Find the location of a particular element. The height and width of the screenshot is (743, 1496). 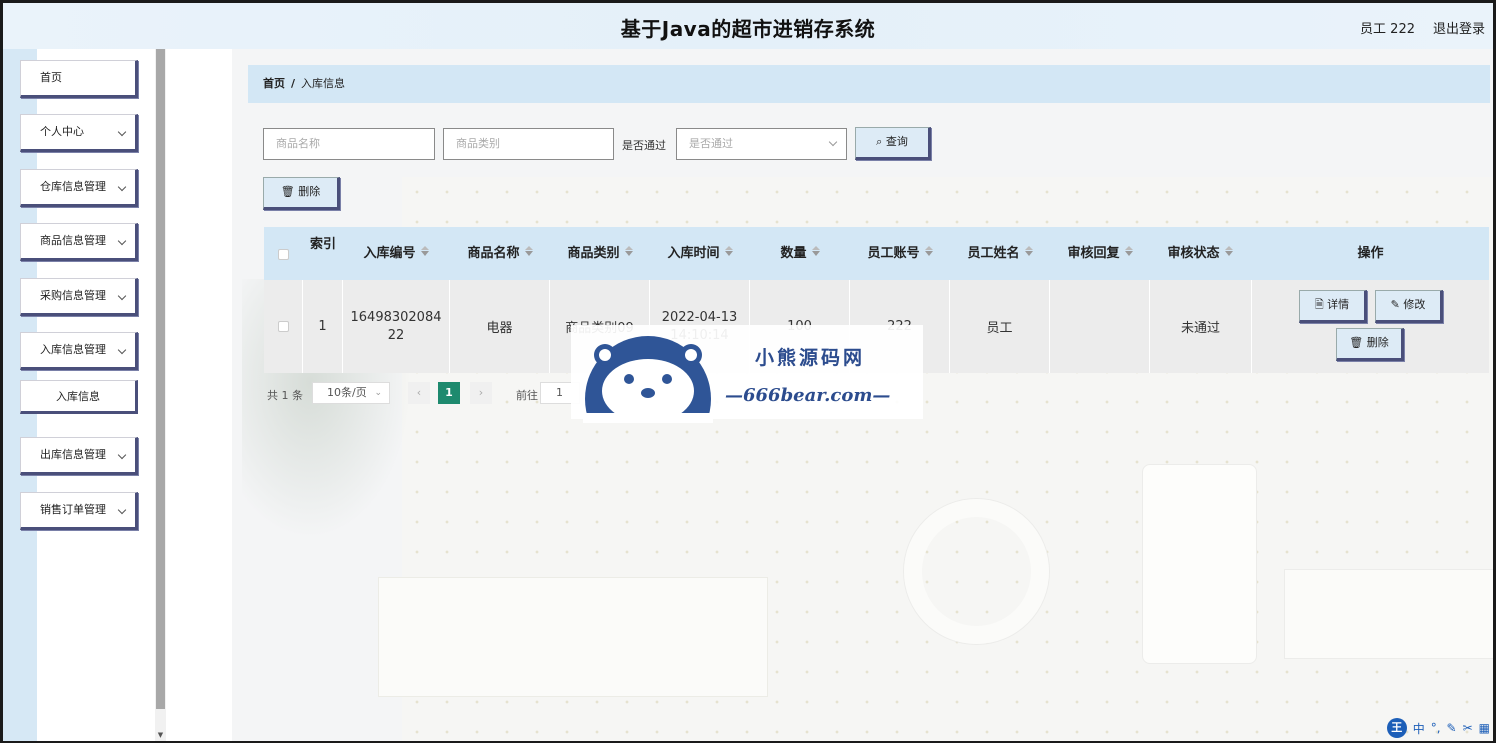

column-header-reply: 审核回复 is located at coordinates (1100, 253).